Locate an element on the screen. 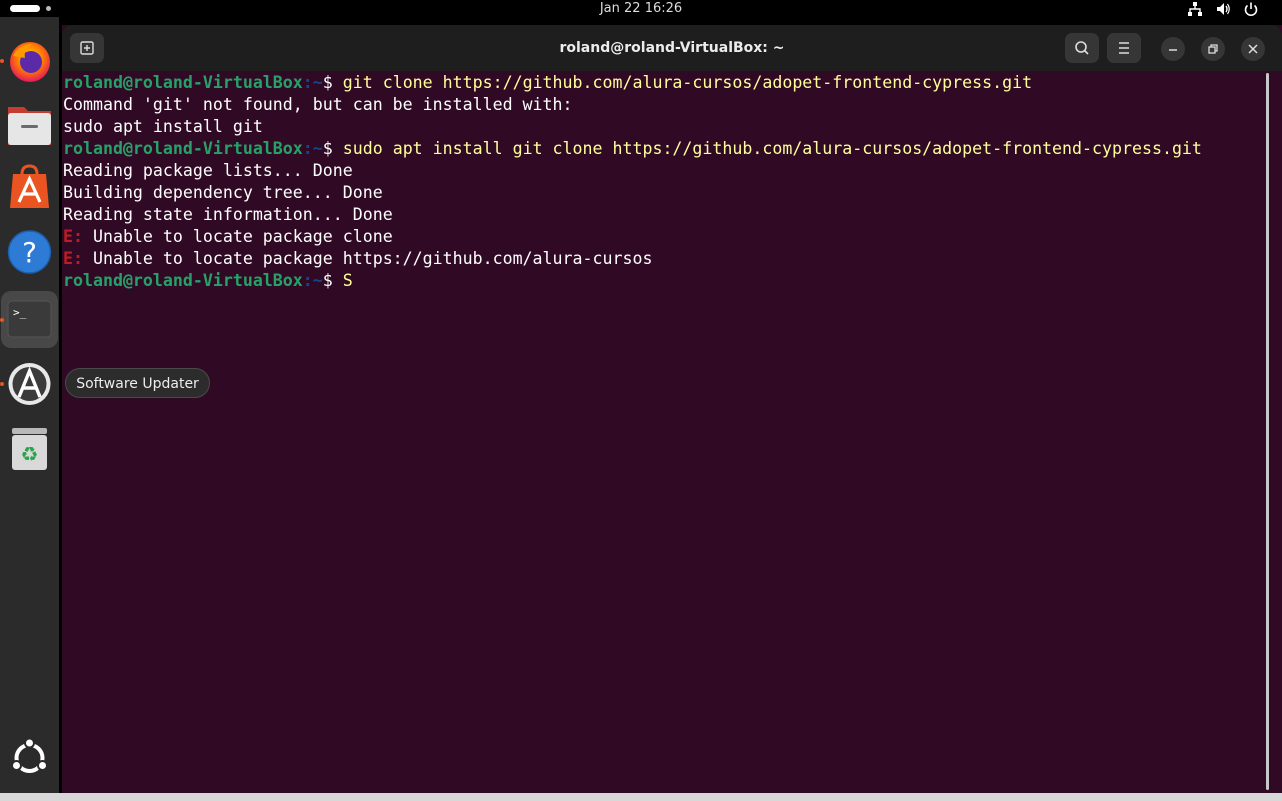  close-button is located at coordinates (1253, 49).